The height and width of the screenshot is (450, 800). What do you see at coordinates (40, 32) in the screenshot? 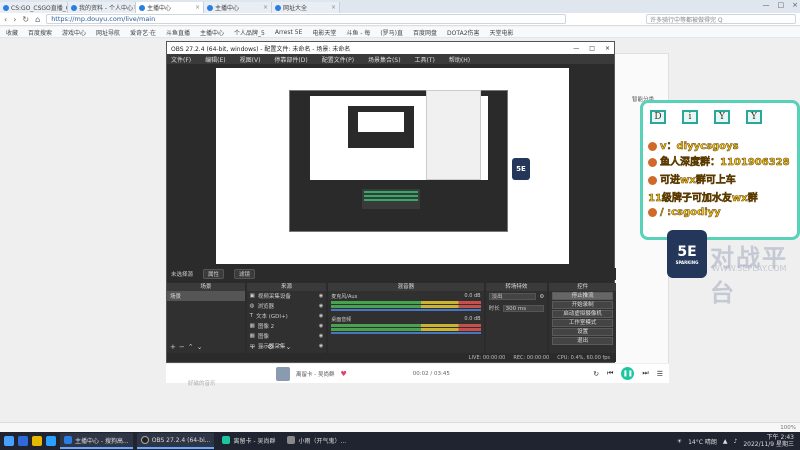
I see `bookmark-item: 百度搜索` at bounding box center [40, 32].